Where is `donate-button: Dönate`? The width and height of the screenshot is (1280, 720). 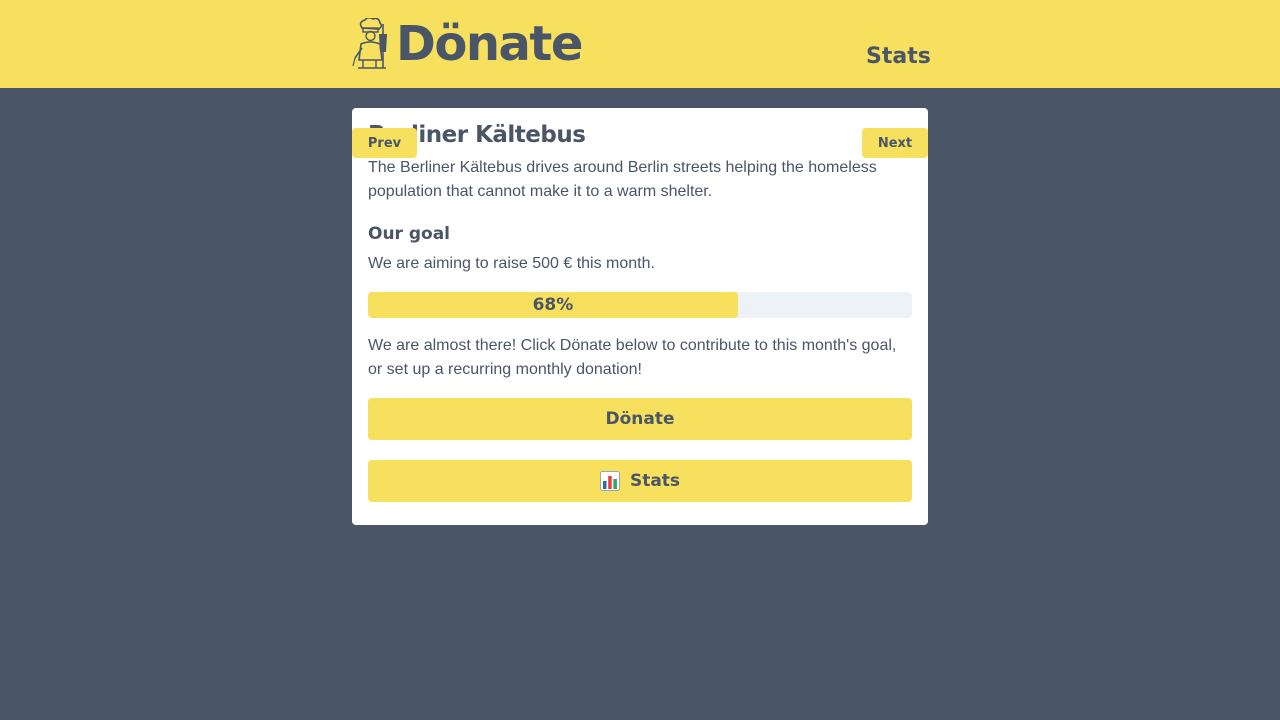
donate-button: Dönate is located at coordinates (640, 419).